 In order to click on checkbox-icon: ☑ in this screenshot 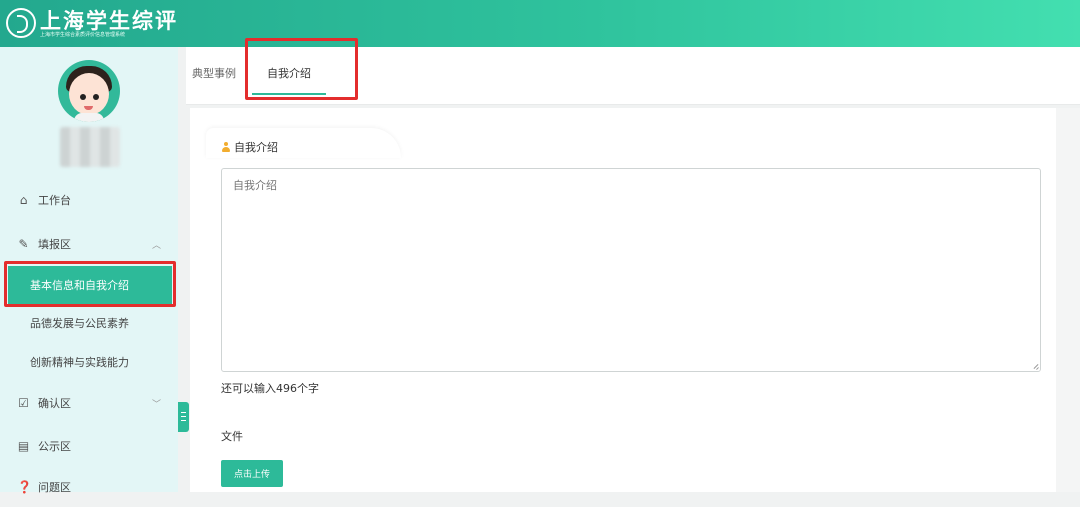, I will do `click(23, 402)`.